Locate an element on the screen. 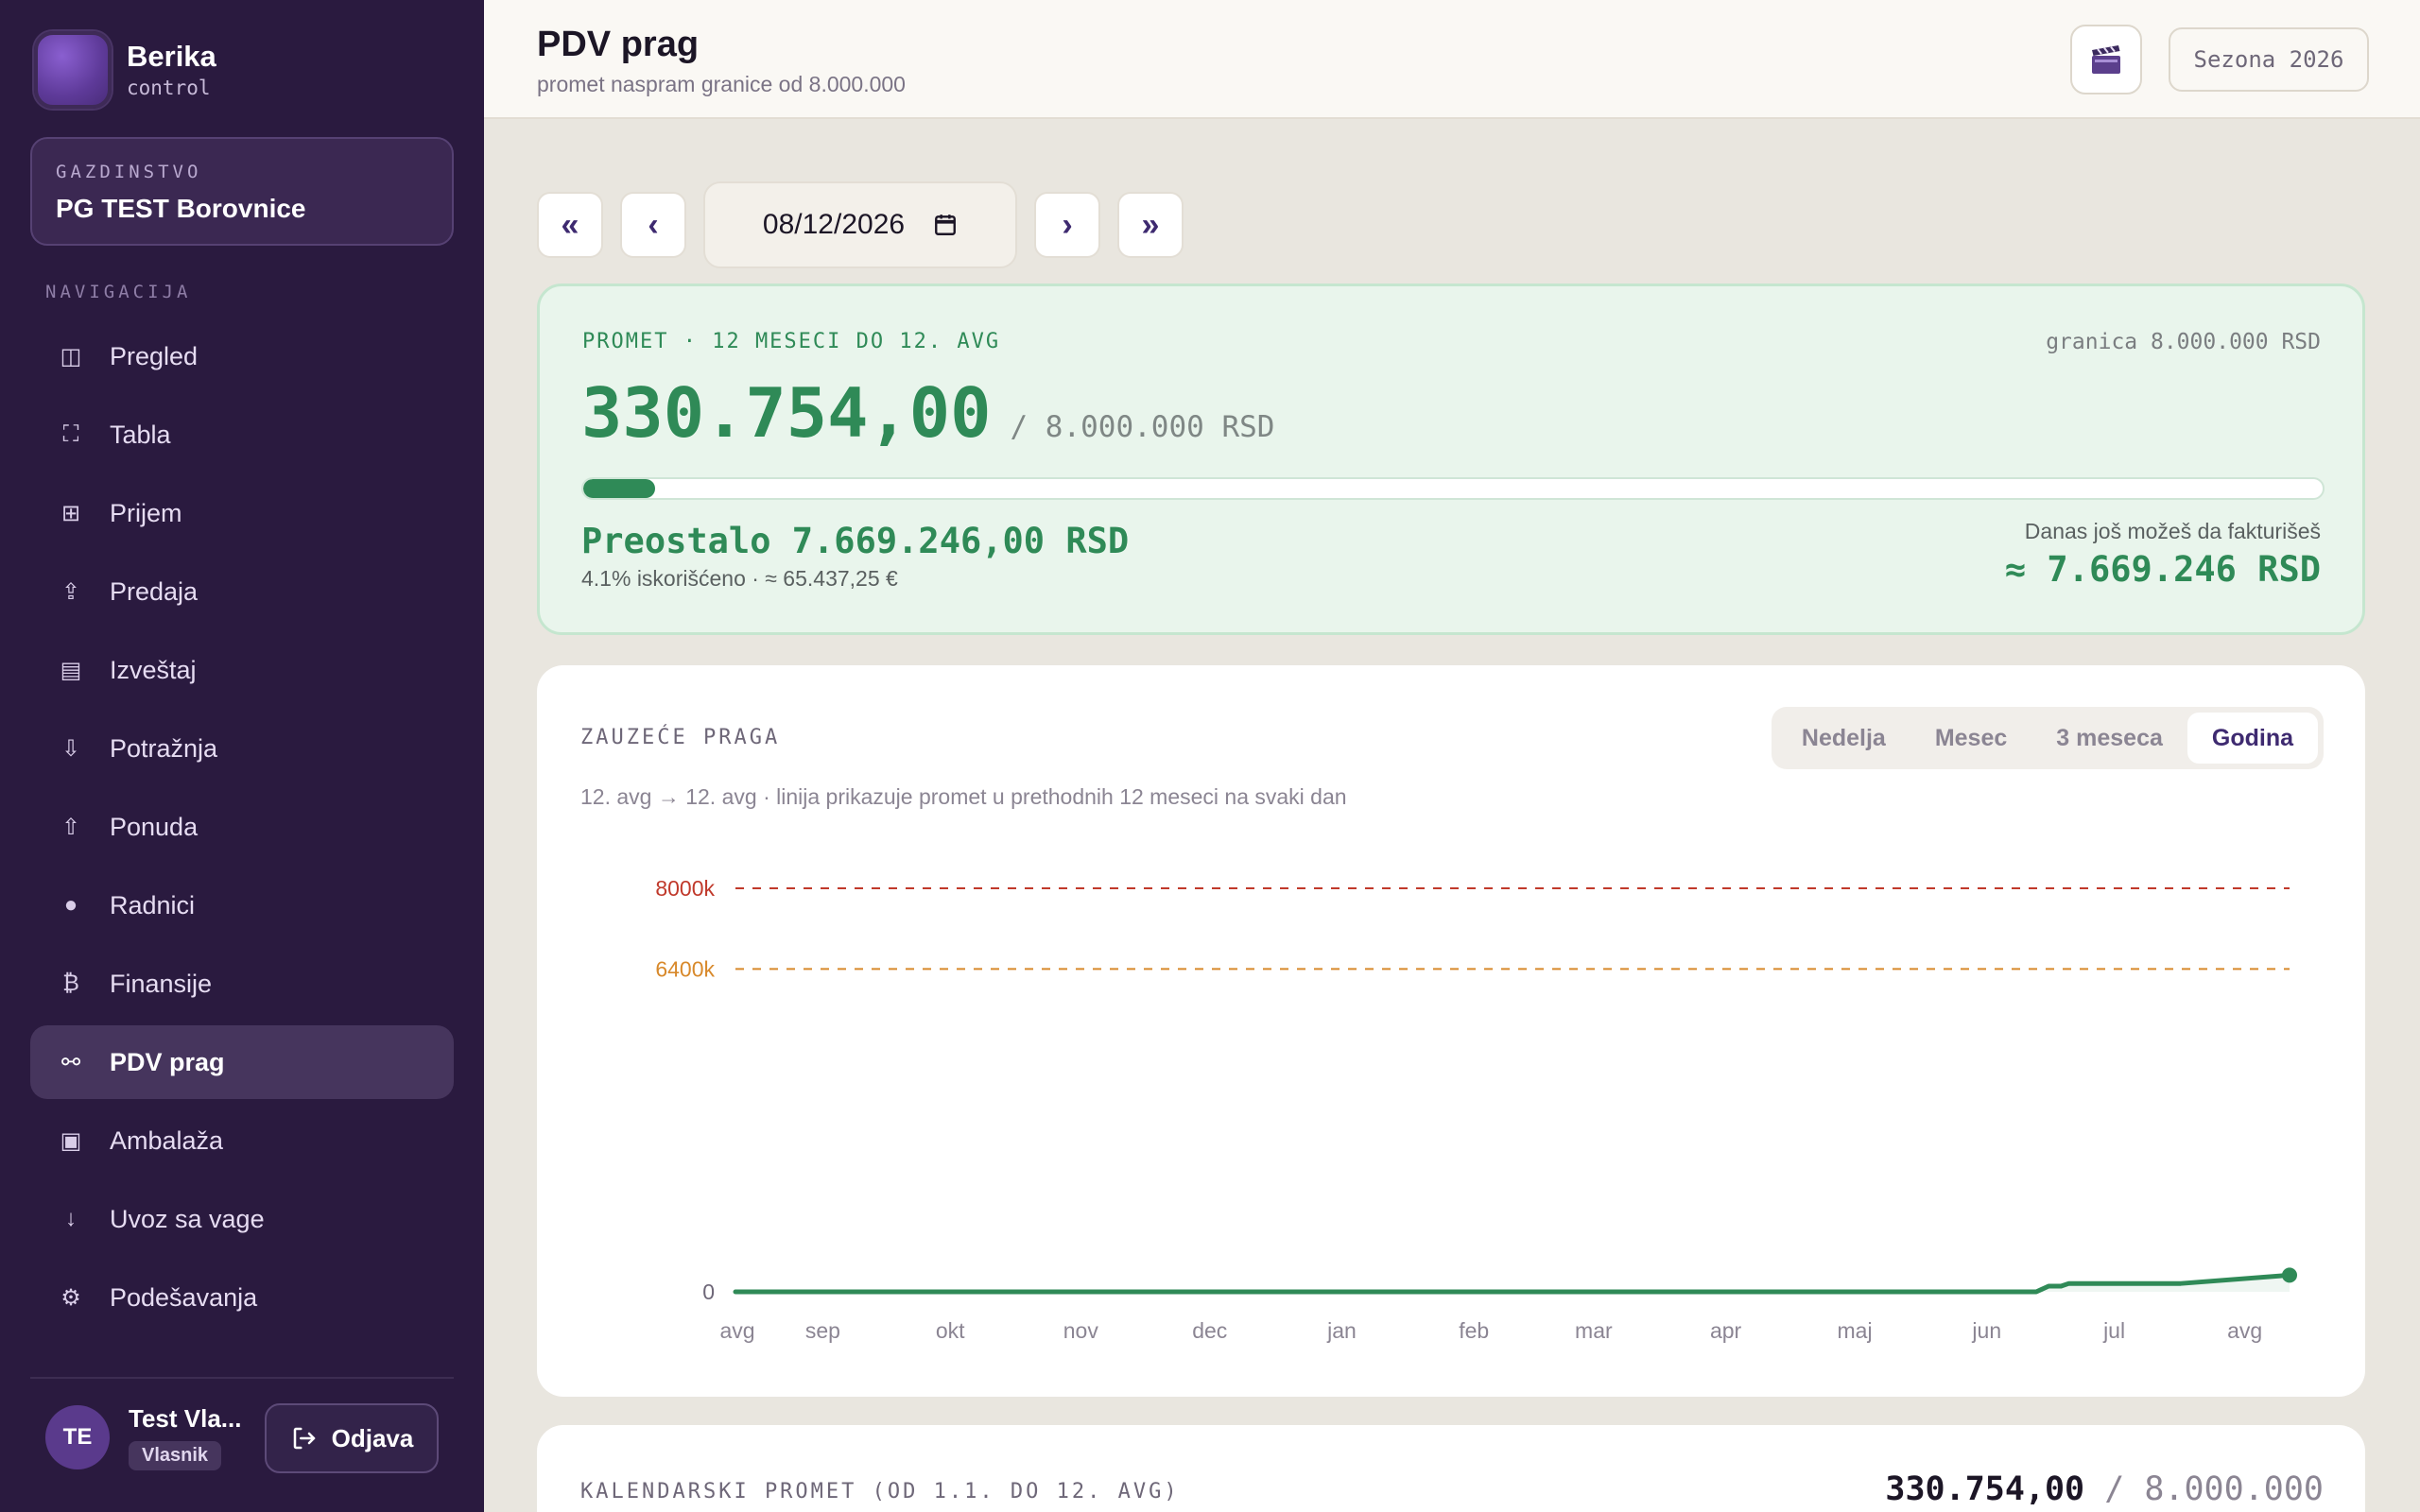 This screenshot has height=1512, width=2420. turnover-label: PROMET · 12 MESECI DO 12. AVG is located at coordinates (792, 341).